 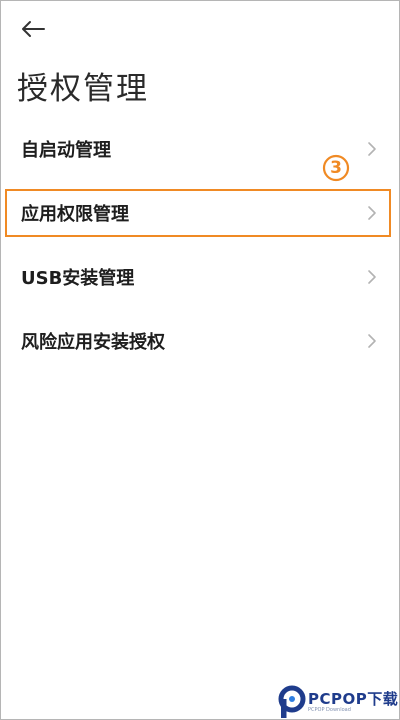 I want to click on watermark-sub: PCPOP Download, so click(x=329, y=710).